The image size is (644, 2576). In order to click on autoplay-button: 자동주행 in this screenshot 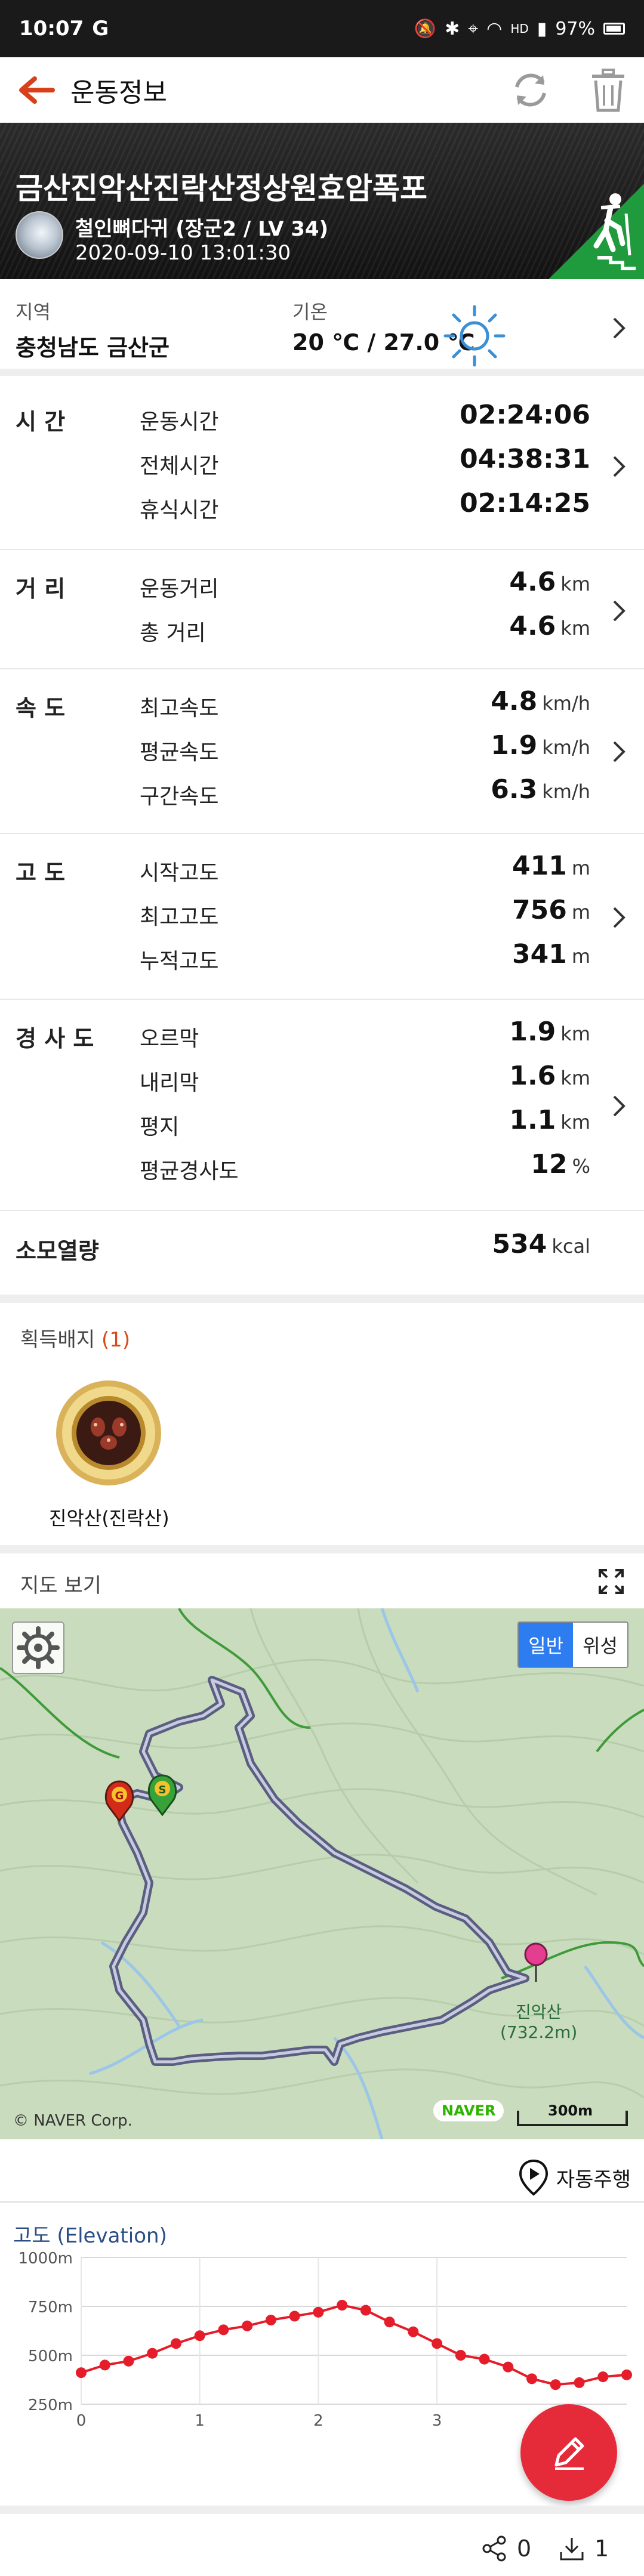, I will do `click(574, 2177)`.